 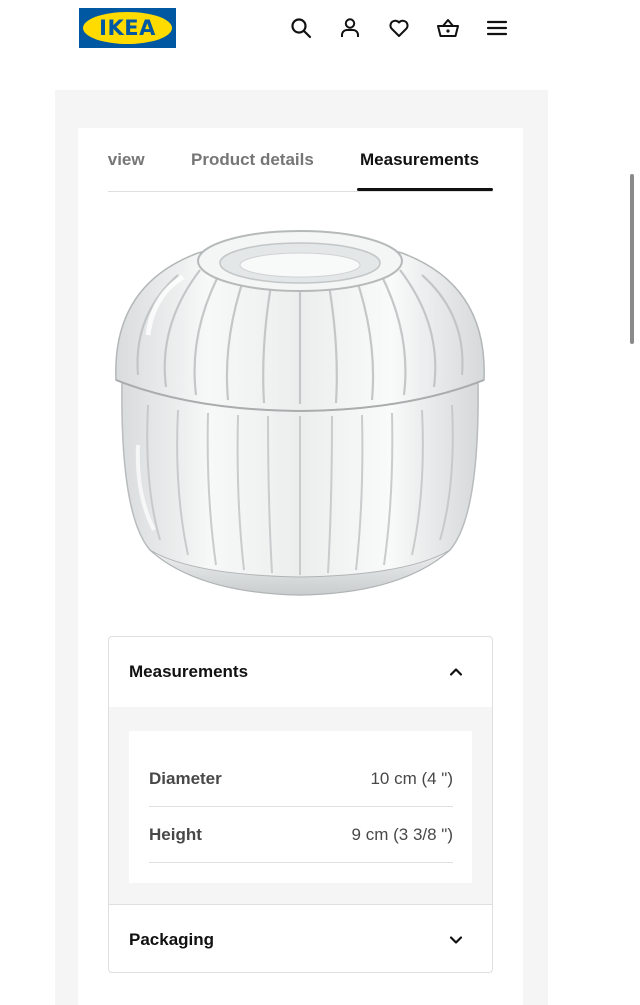 I want to click on page-scrollbar, so click(x=632, y=259).